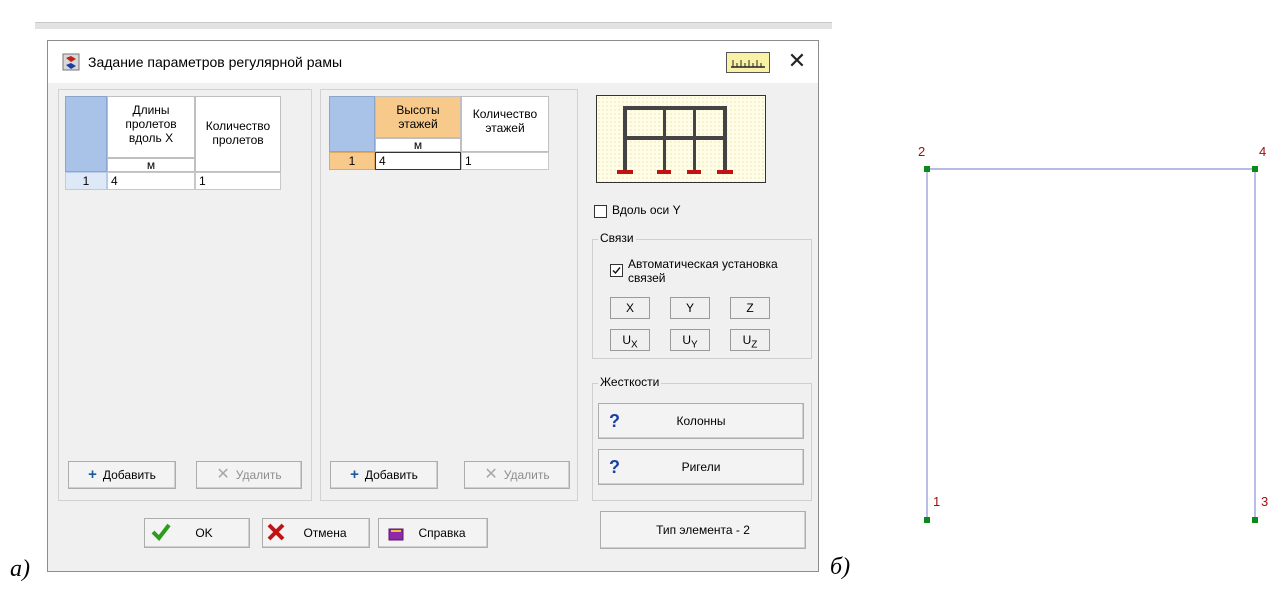 The height and width of the screenshot is (590, 1288). What do you see at coordinates (703, 530) in the screenshot?
I see `element-type-button: Тип элемента - 2` at bounding box center [703, 530].